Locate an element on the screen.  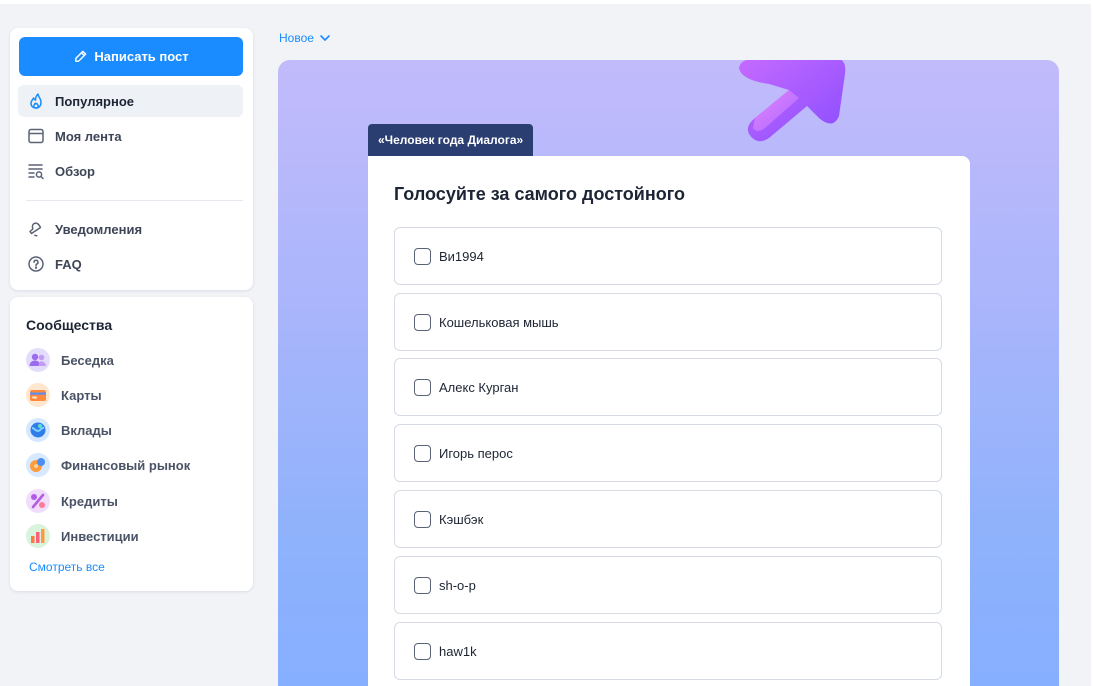
sidebar-item-popular: Популярное is located at coordinates (130, 101).